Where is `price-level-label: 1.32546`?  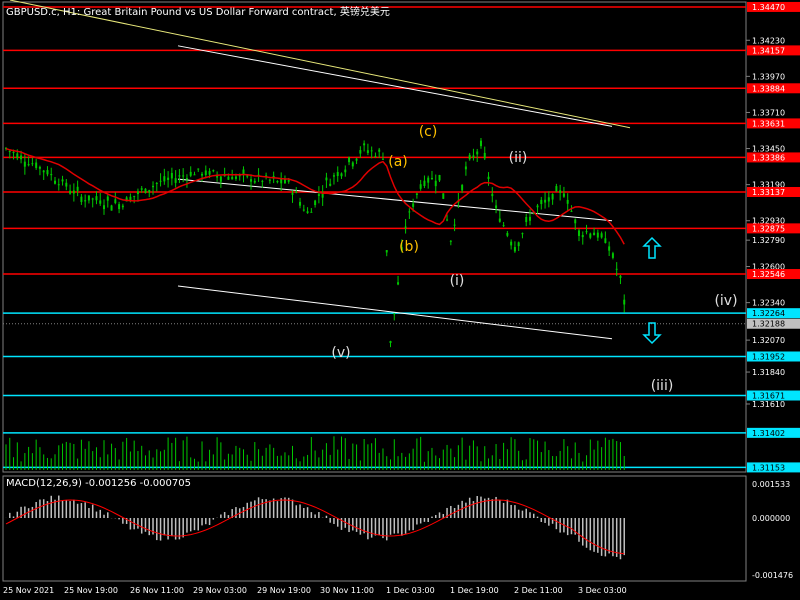
price-level-label: 1.32546 is located at coordinates (768, 274).